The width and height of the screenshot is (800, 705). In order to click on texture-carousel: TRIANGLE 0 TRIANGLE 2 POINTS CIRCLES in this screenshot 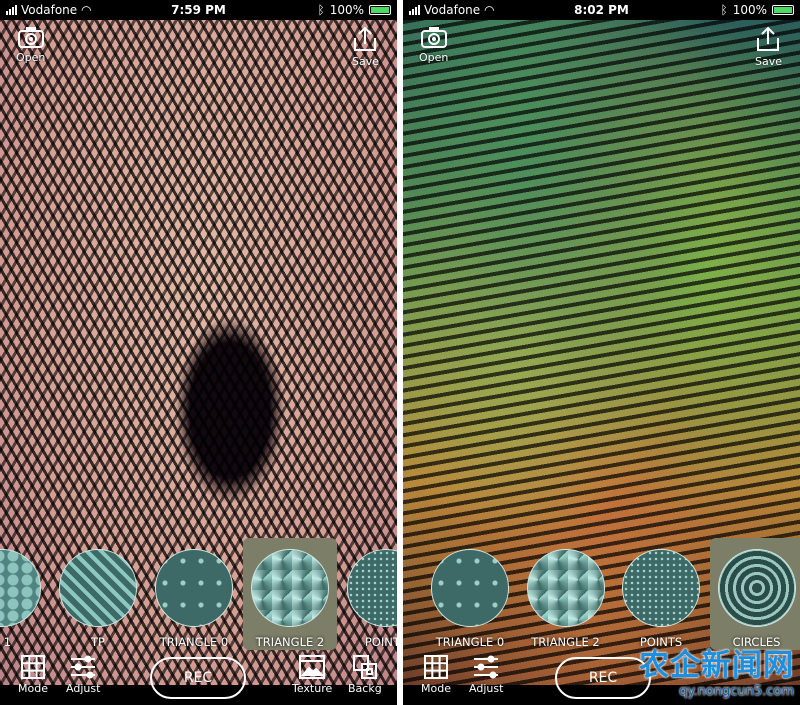, I will do `click(601, 594)`.